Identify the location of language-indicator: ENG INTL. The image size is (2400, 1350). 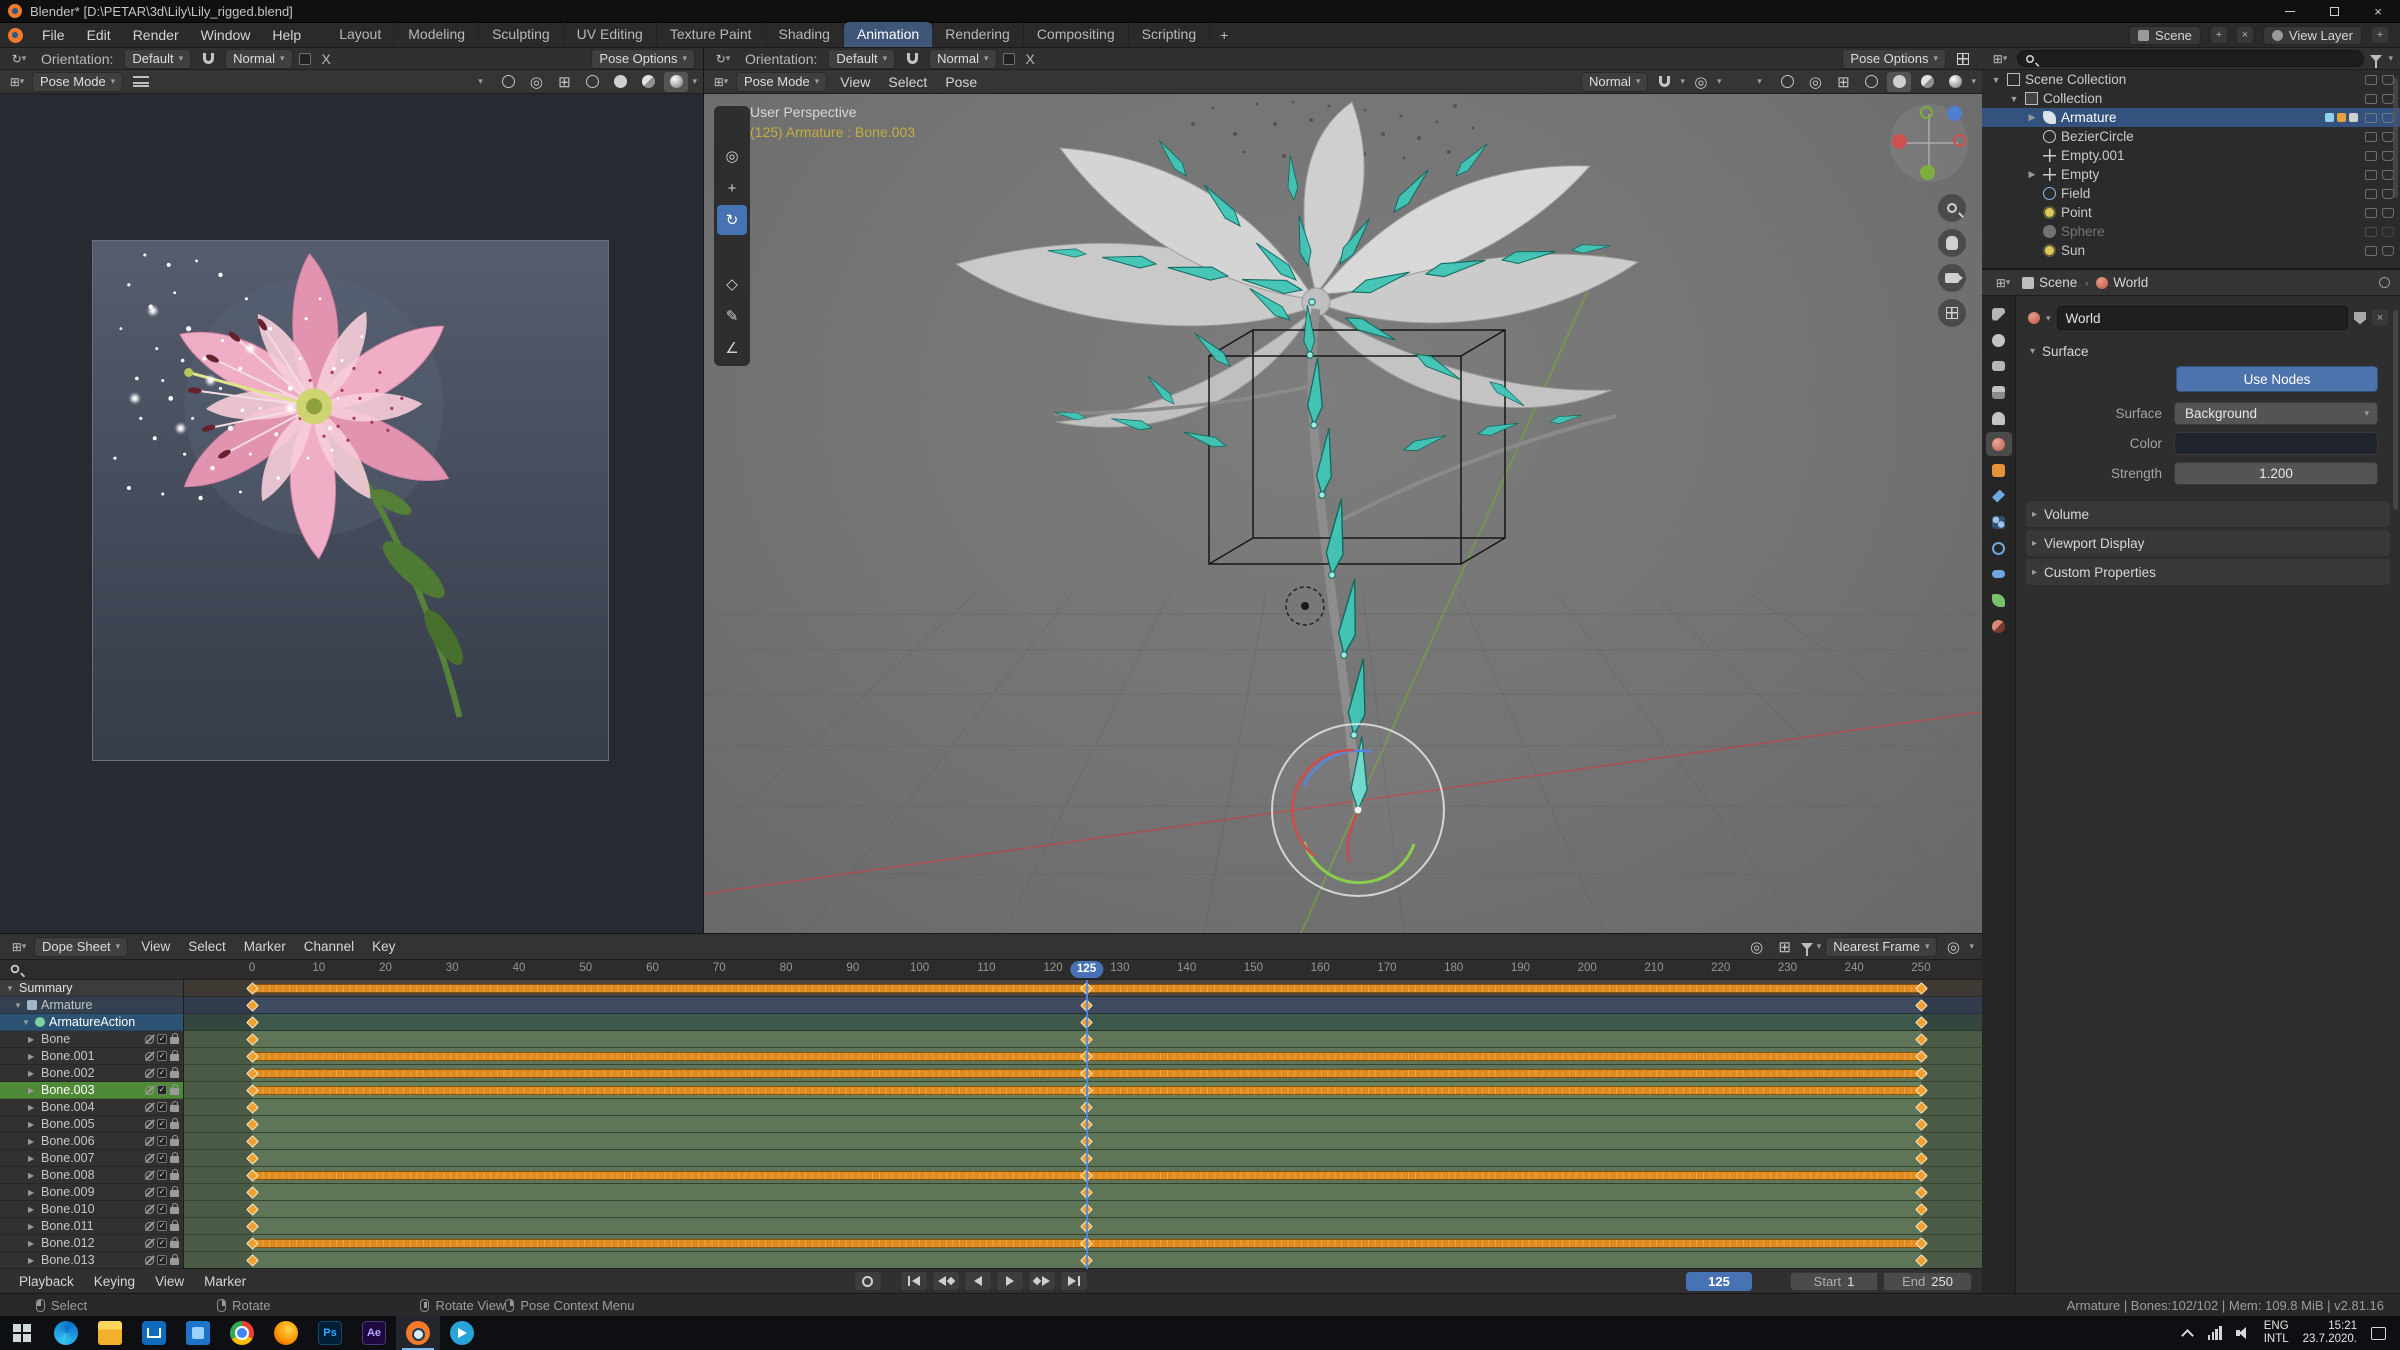
(2276, 1333).